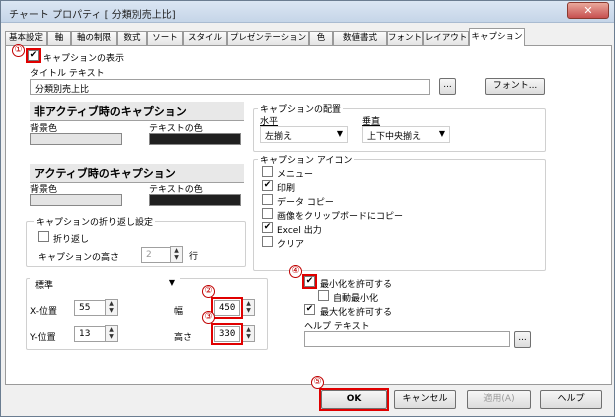 The image size is (615, 417). What do you see at coordinates (321, 38) in the screenshot?
I see `tab-colors: 色` at bounding box center [321, 38].